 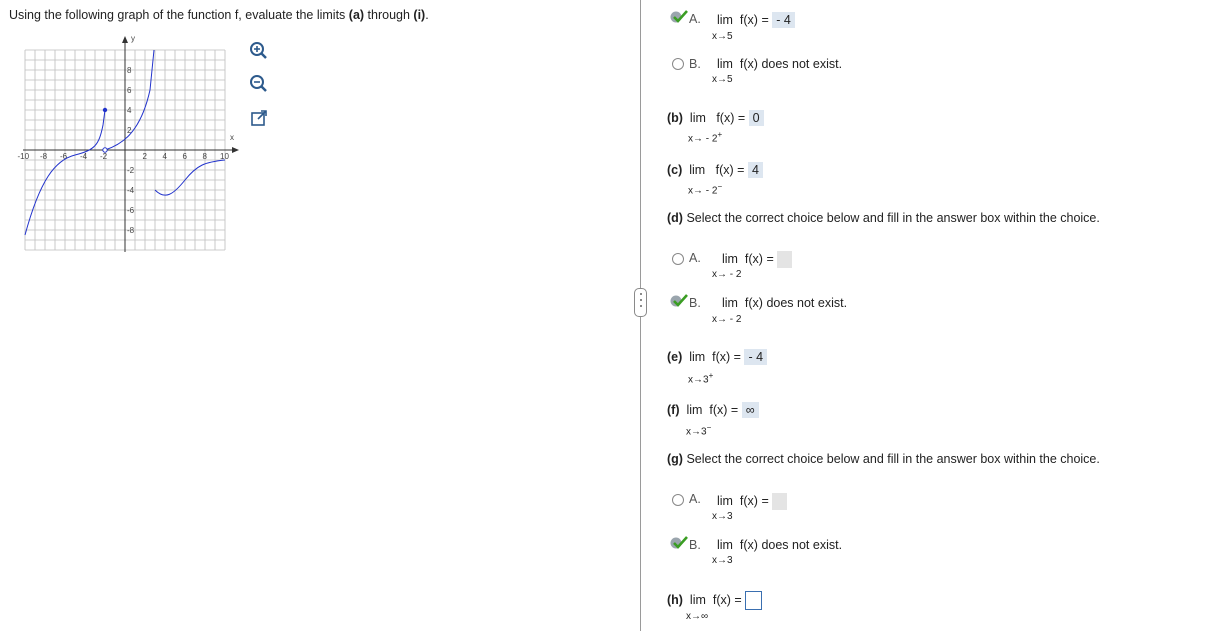 What do you see at coordinates (128, 143) in the screenshot?
I see `function-graph: xy -10 -8 -6 -4 -2 2 4 6 8 108642-2-4-6-8` at bounding box center [128, 143].